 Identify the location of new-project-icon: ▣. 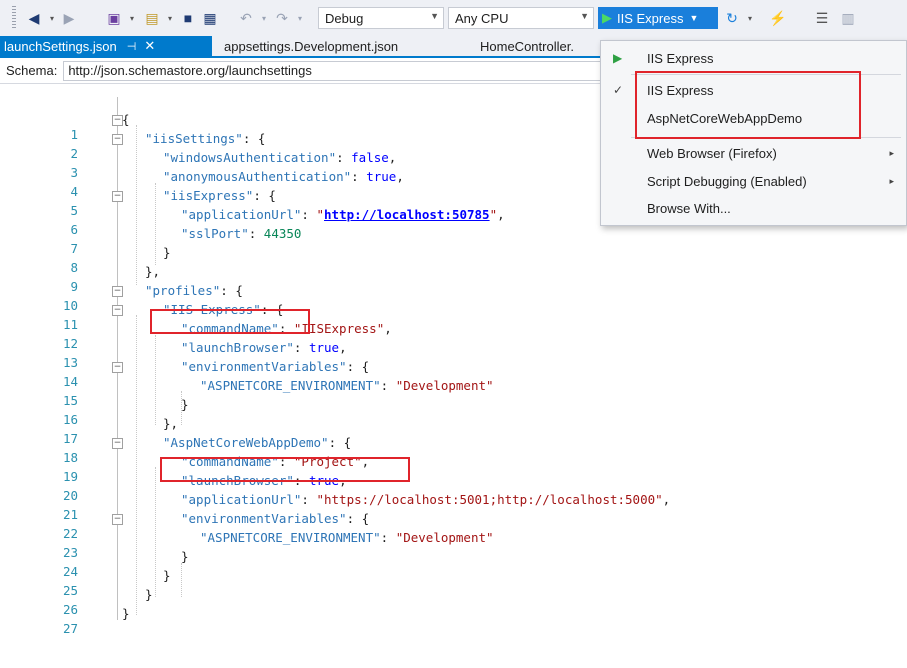
(114, 18).